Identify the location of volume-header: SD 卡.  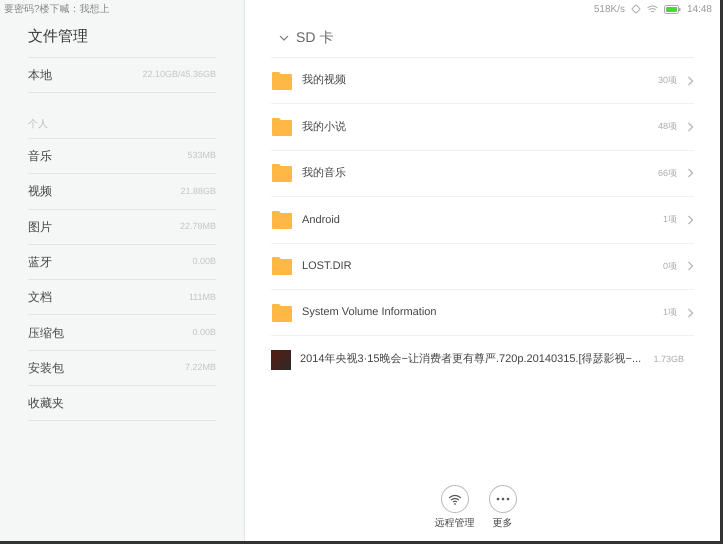
(482, 38).